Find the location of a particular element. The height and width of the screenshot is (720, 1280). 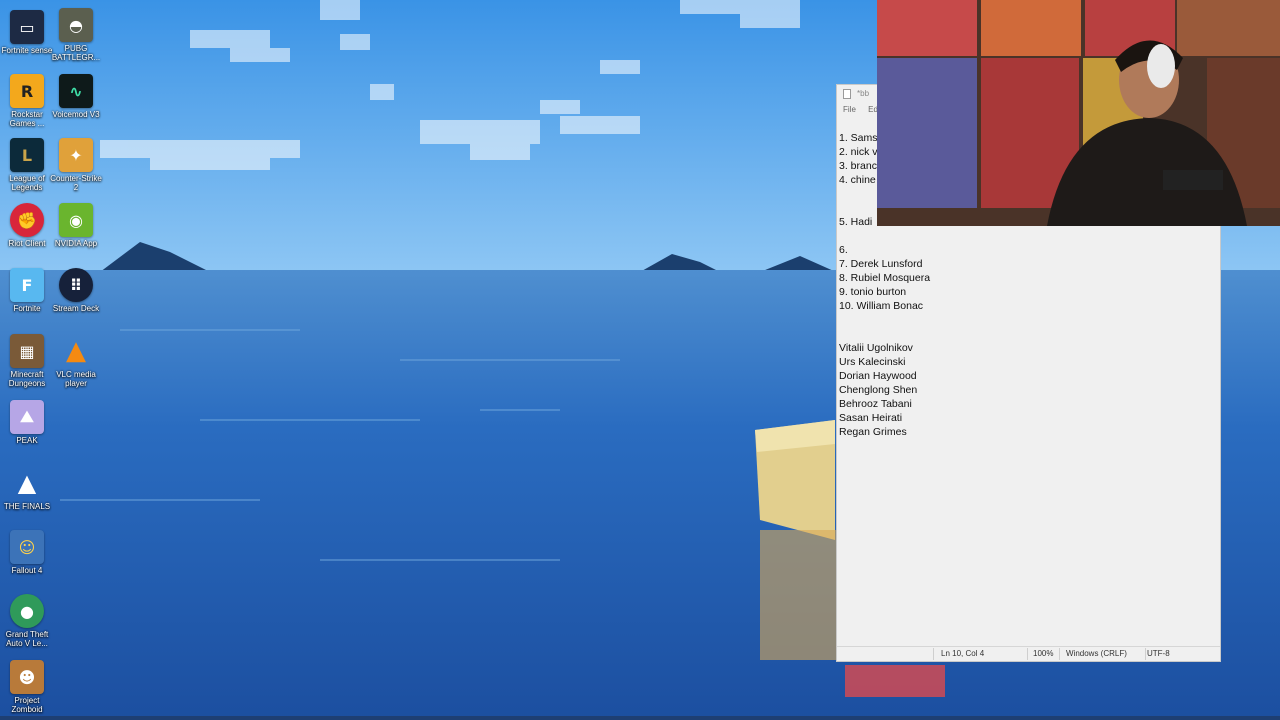

fortnite-icon: F is located at coordinates (27, 285).